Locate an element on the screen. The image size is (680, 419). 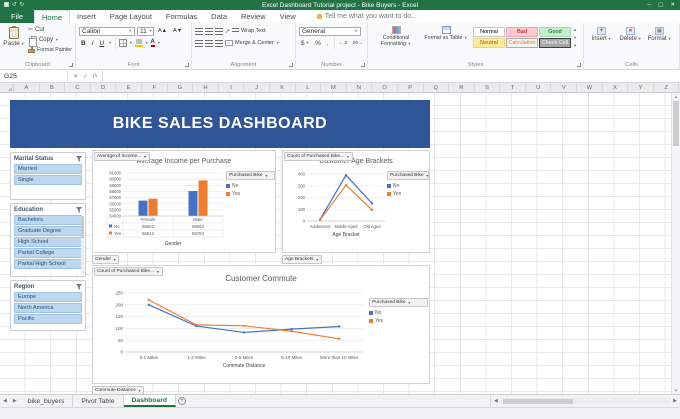
cell-style-normal: Normal is located at coordinates (489, 32).